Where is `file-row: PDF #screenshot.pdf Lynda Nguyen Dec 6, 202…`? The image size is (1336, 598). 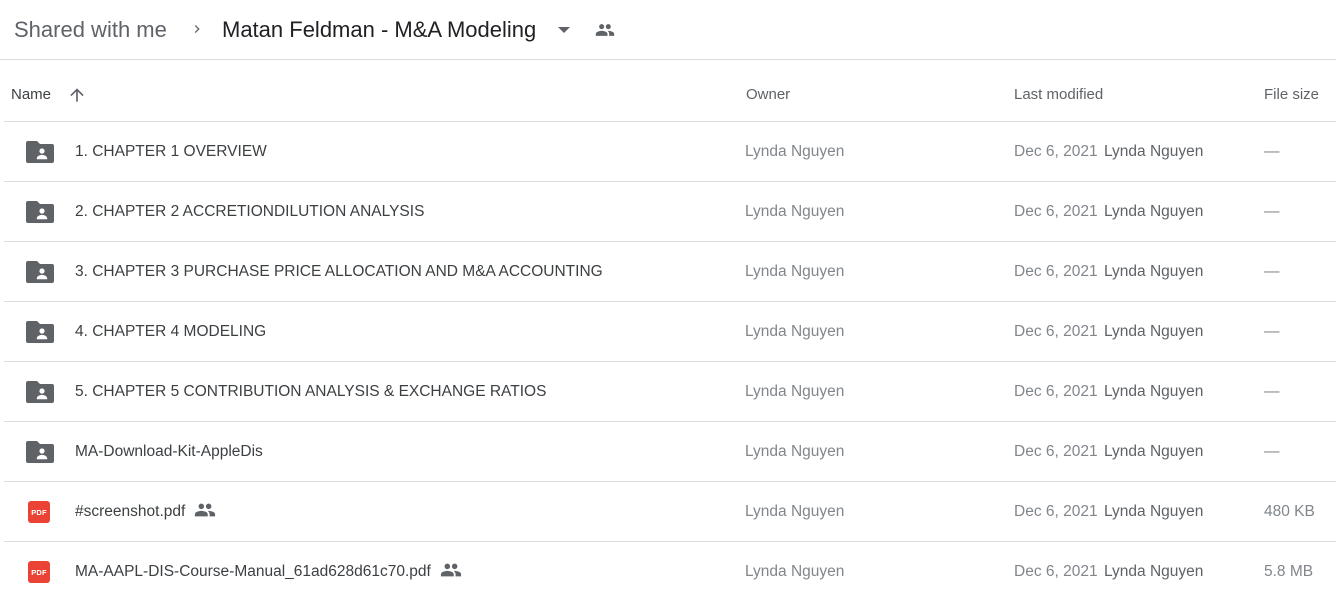 file-row: PDF #screenshot.pdf Lynda Nguyen Dec 6, 202… is located at coordinates (670, 512).